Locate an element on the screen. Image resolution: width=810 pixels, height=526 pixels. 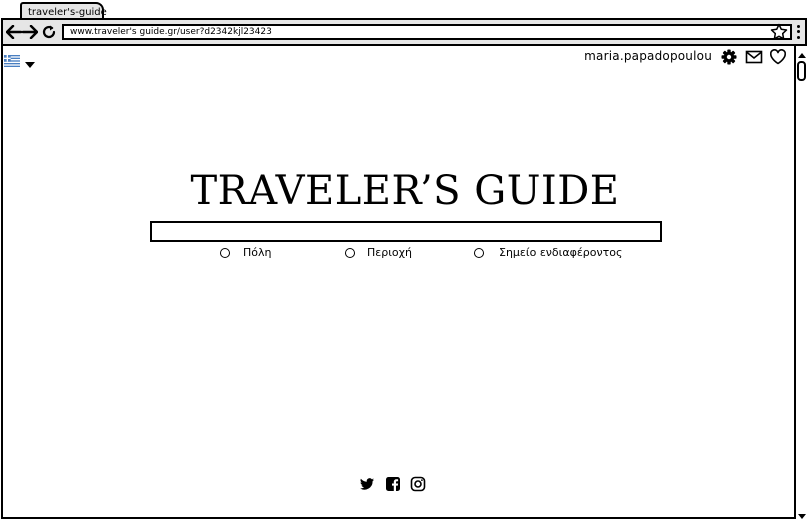
browser-menu-icon is located at coordinates (798, 32).